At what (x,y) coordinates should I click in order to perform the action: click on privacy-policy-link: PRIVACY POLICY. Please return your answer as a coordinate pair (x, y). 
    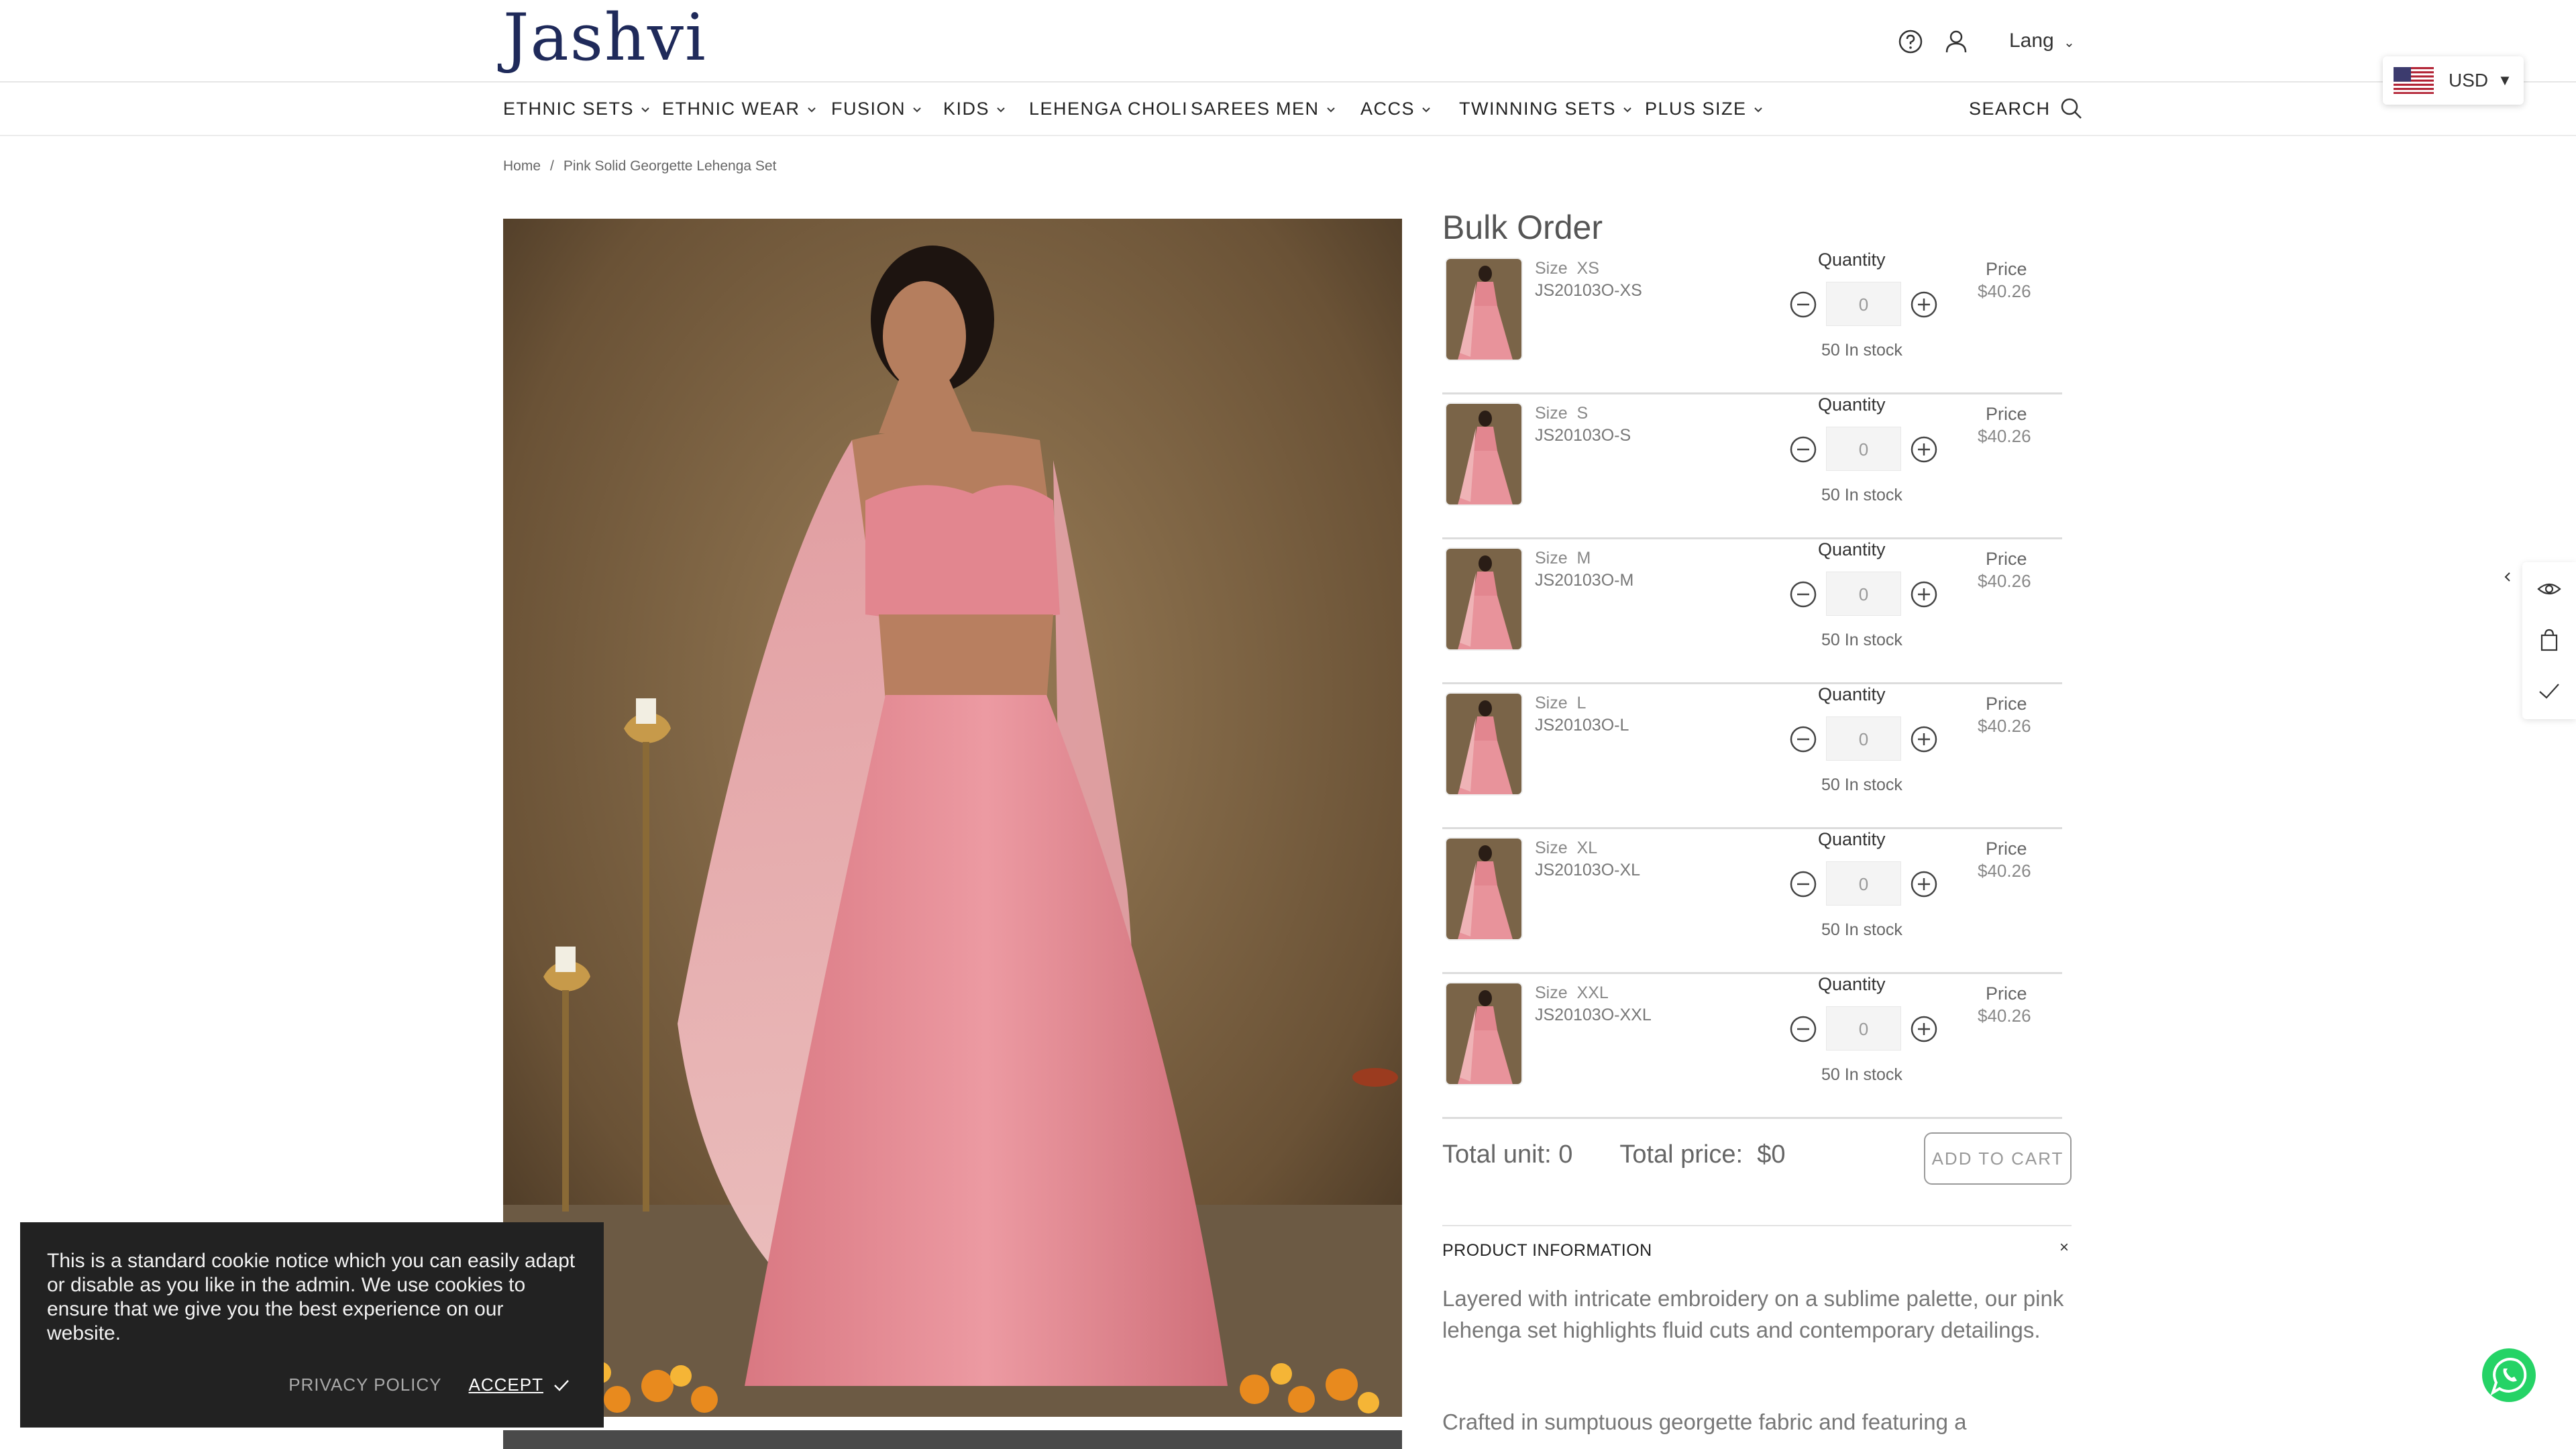
    Looking at the image, I should click on (364, 1385).